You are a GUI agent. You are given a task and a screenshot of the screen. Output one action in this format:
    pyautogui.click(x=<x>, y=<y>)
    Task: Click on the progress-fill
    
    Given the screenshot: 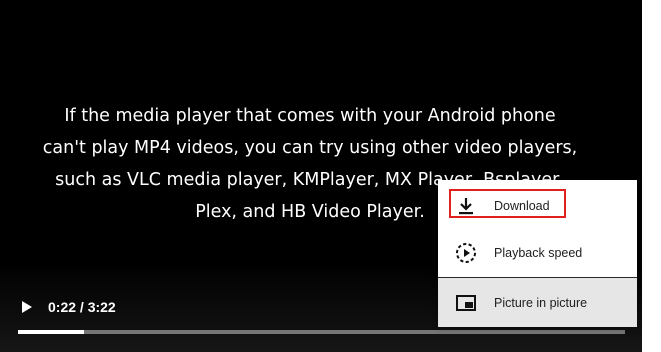 What is the action you would take?
    pyautogui.click(x=51, y=332)
    